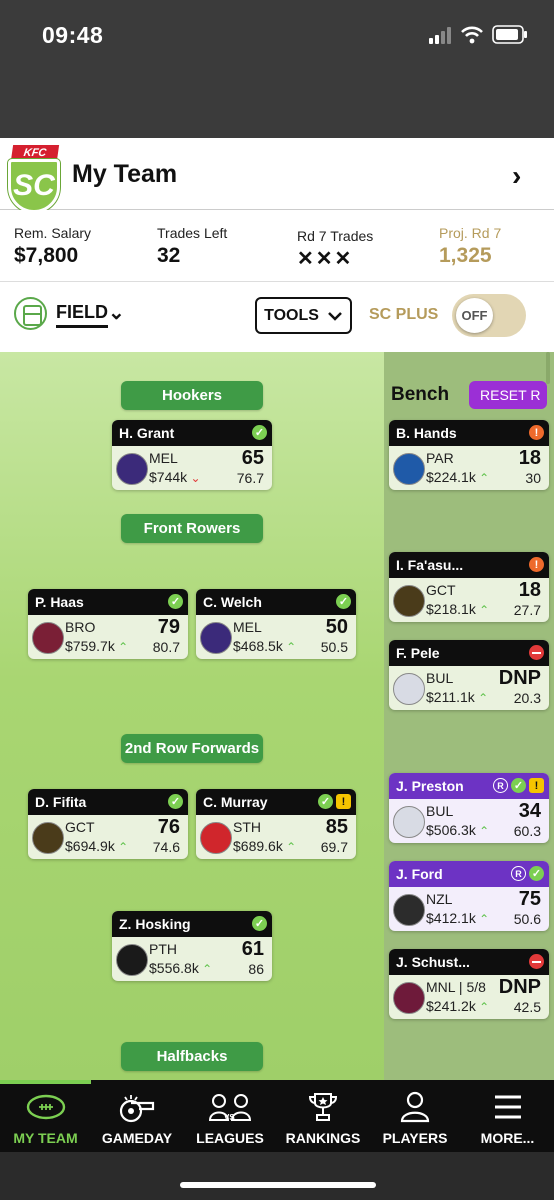  I want to click on position-label-front-rowers: Front Rowers, so click(192, 528).